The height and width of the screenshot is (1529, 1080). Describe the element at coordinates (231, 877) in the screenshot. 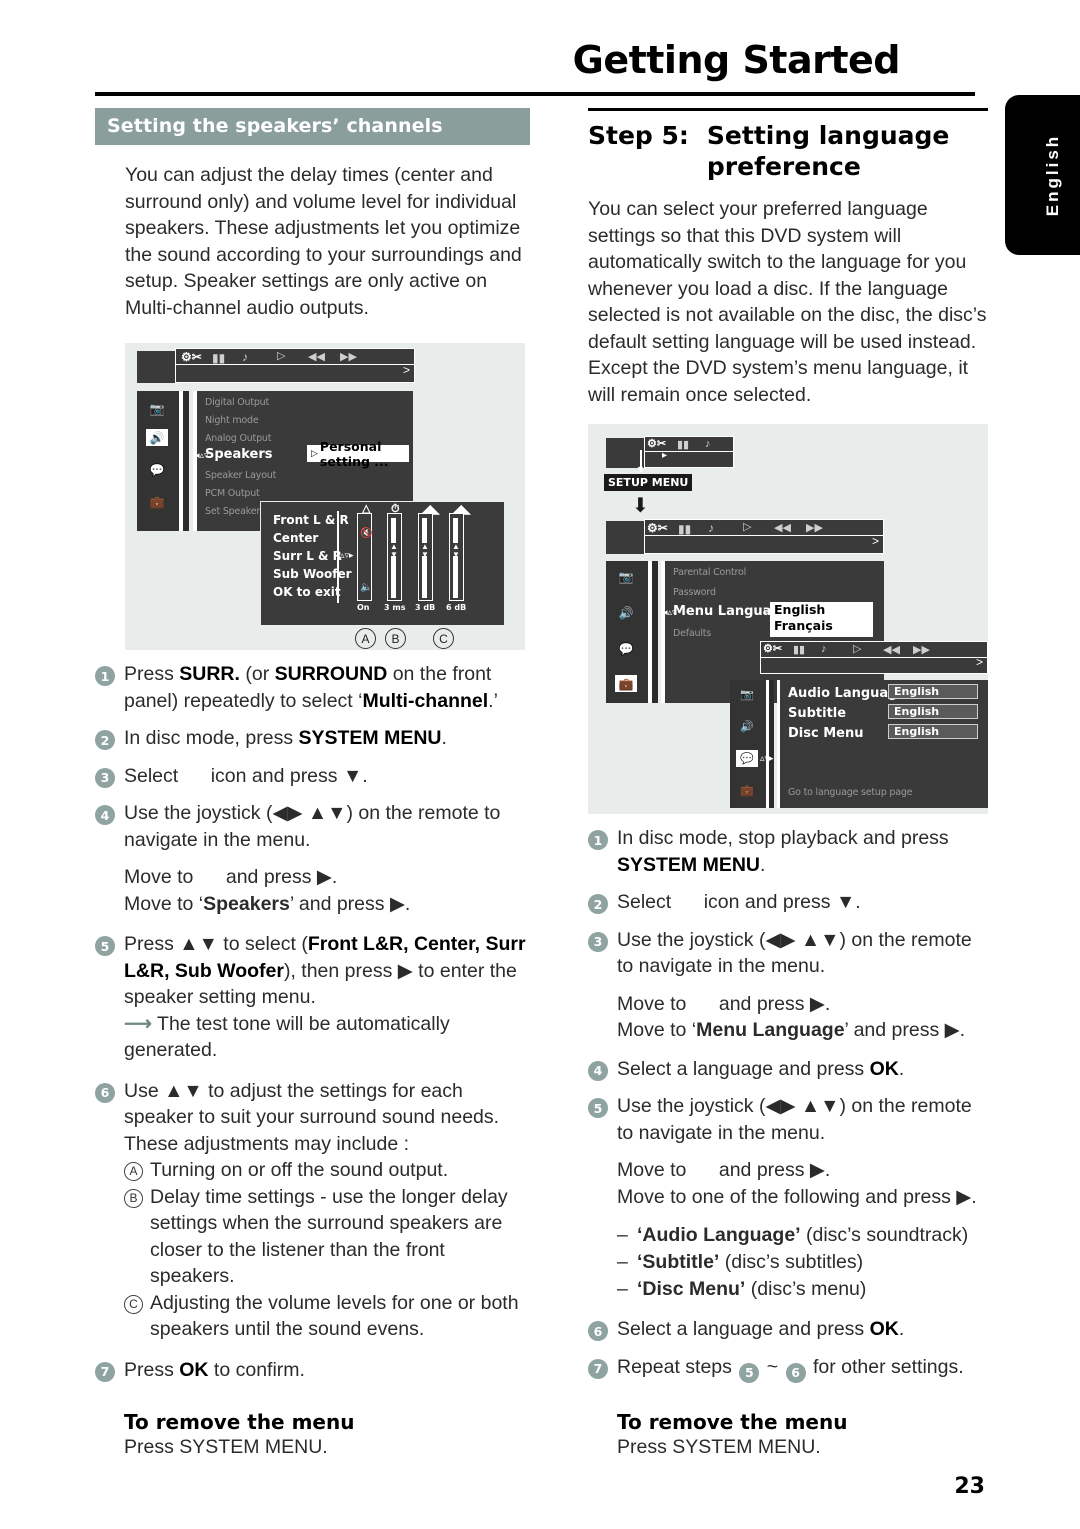

I see `left-step4-sub-a: Move to and press ▶.` at that location.